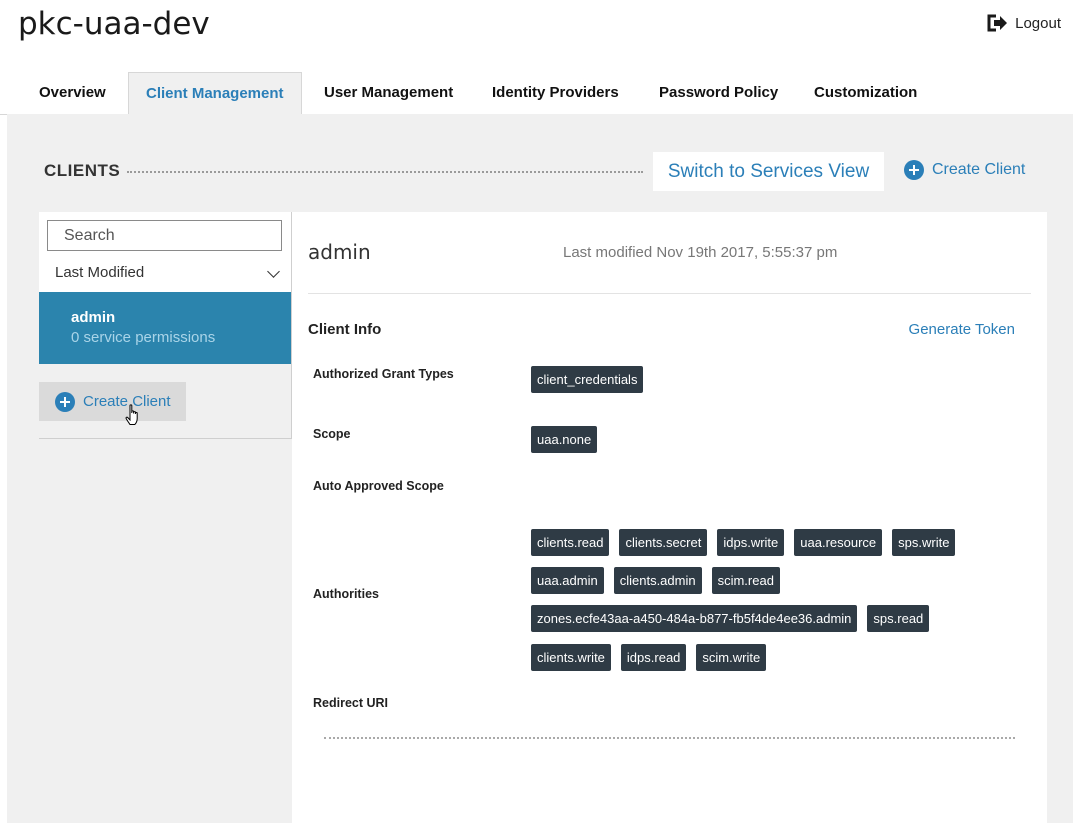  I want to click on grant-type-tag: client_credentials, so click(587, 379).